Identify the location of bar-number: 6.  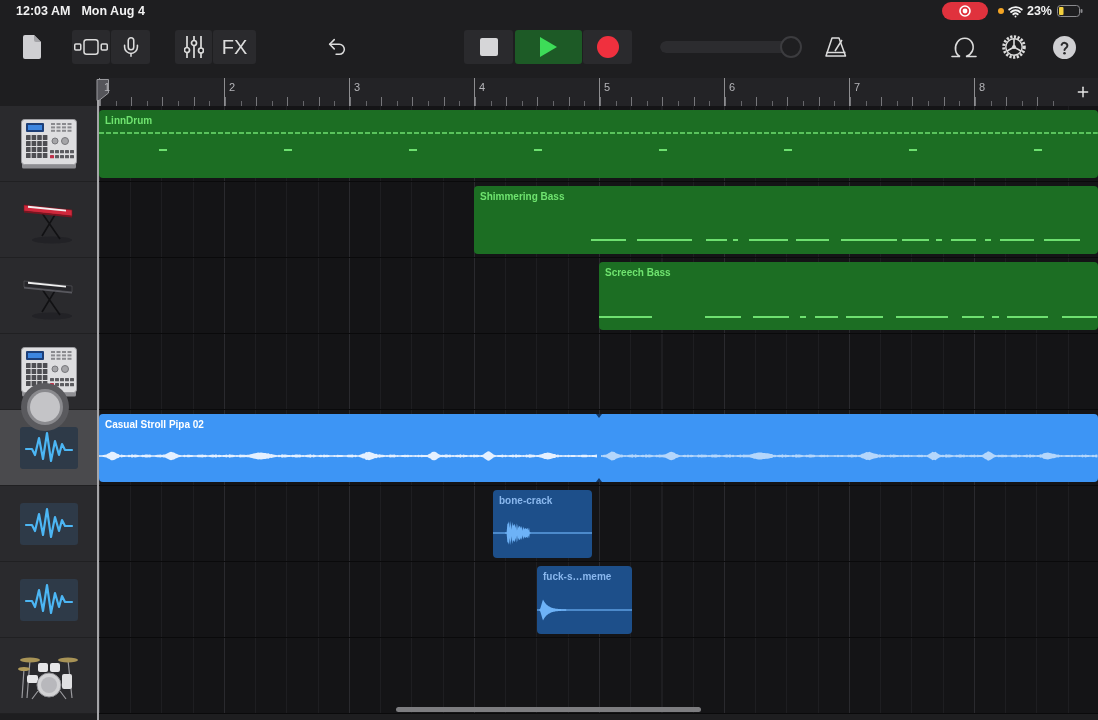
(732, 87).